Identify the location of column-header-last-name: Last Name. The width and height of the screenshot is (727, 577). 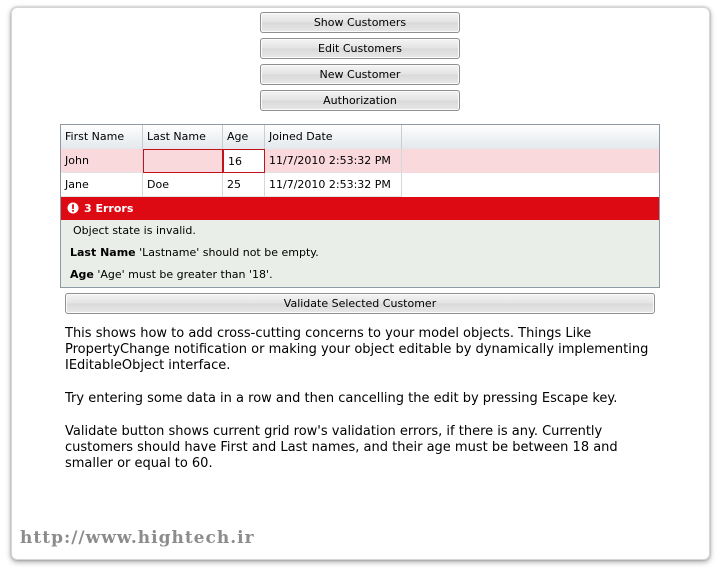
(183, 137).